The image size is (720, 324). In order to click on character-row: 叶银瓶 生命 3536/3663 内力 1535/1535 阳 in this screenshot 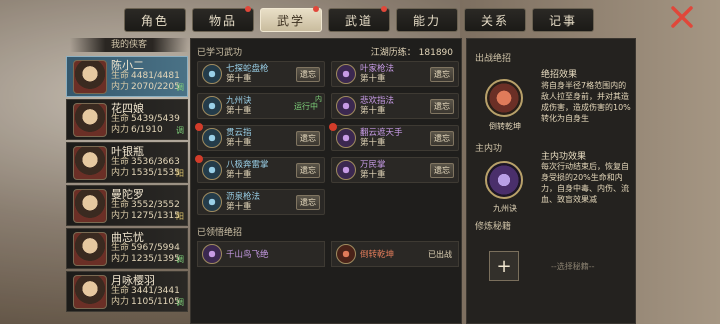, I will do `click(127, 162)`.